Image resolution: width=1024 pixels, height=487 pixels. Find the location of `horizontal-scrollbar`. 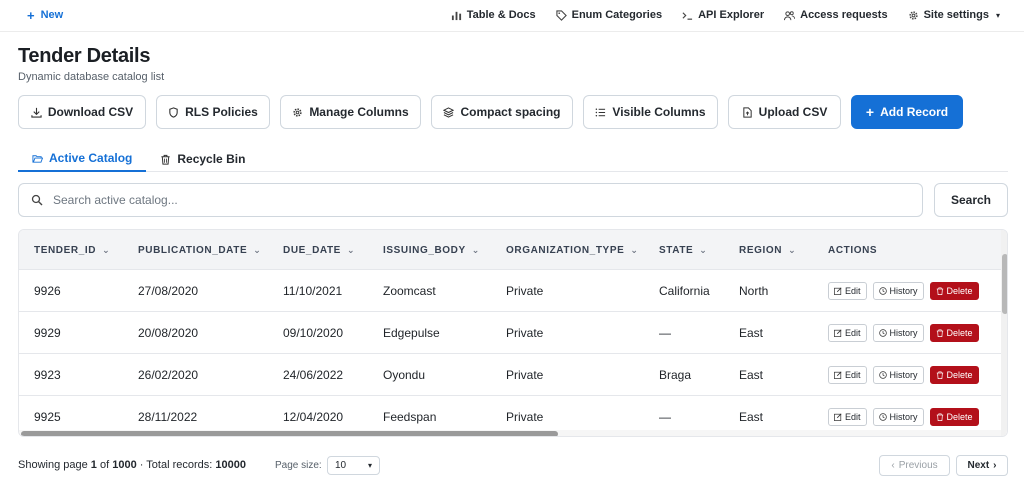

horizontal-scrollbar is located at coordinates (510, 433).